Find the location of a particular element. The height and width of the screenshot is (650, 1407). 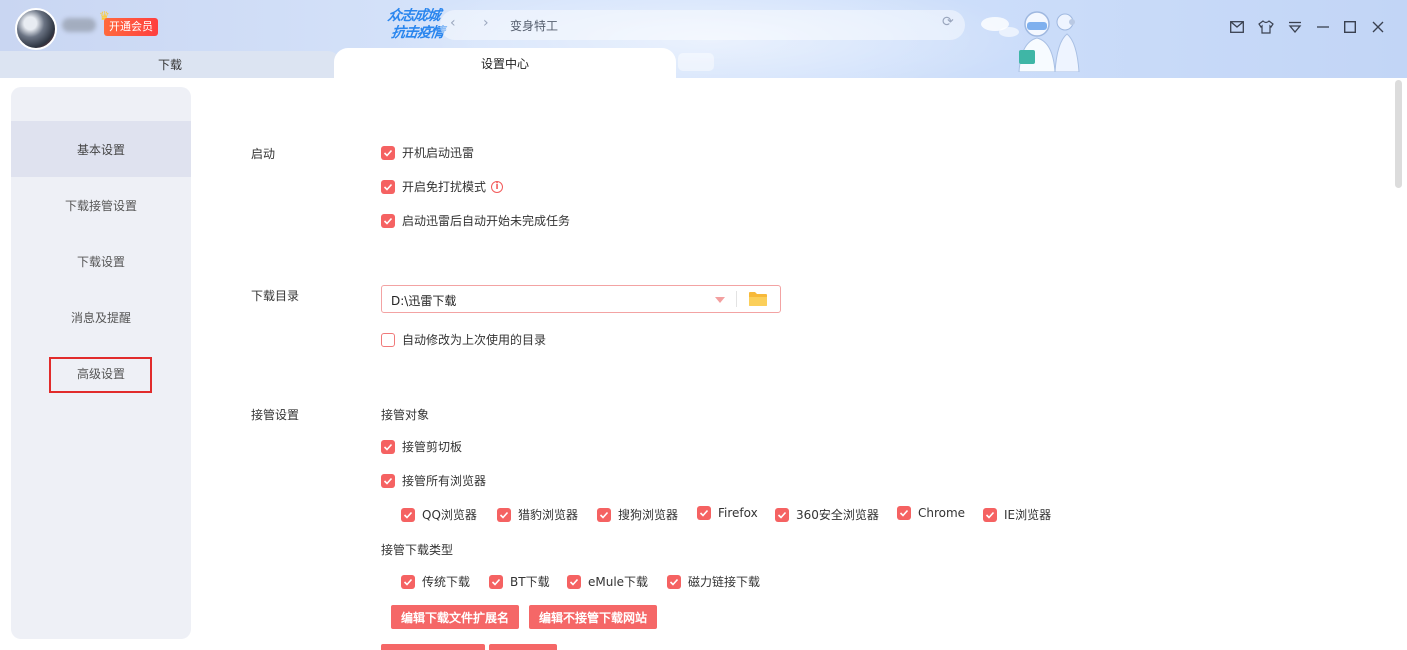

checkbox-label: 磁力链接下载 is located at coordinates (724, 581).